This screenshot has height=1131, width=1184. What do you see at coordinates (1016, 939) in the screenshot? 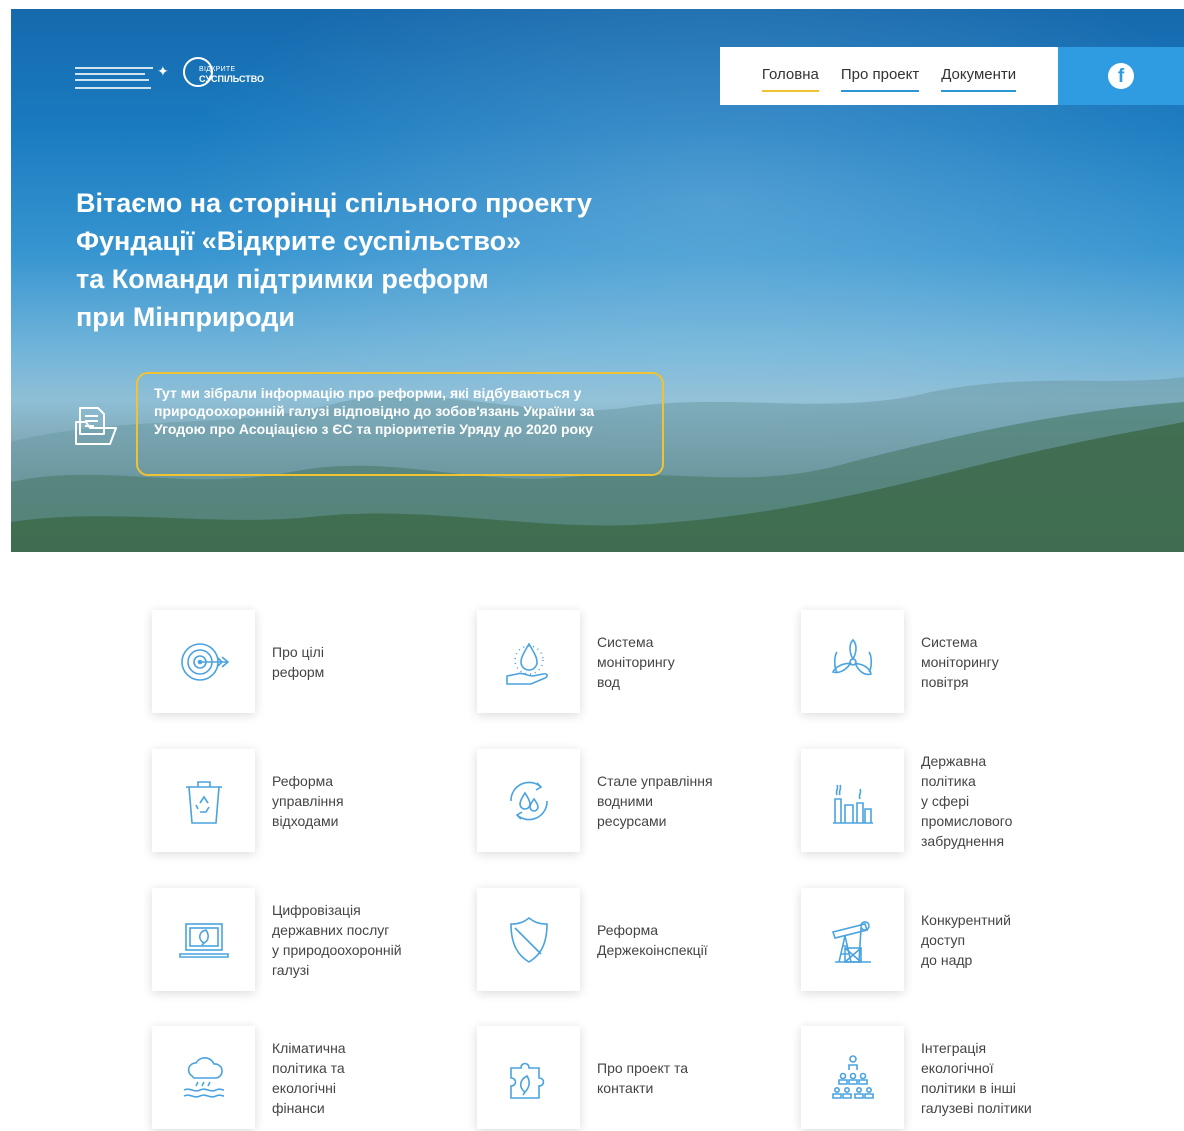
I see `card-label: Конкурентний доступ до надр` at bounding box center [1016, 939].